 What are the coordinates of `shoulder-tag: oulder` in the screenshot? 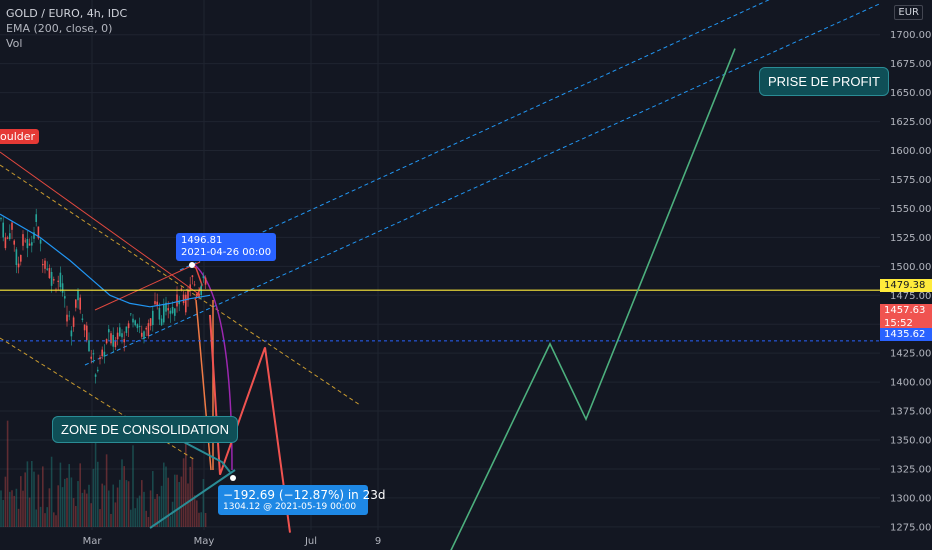 It's located at (20, 136).